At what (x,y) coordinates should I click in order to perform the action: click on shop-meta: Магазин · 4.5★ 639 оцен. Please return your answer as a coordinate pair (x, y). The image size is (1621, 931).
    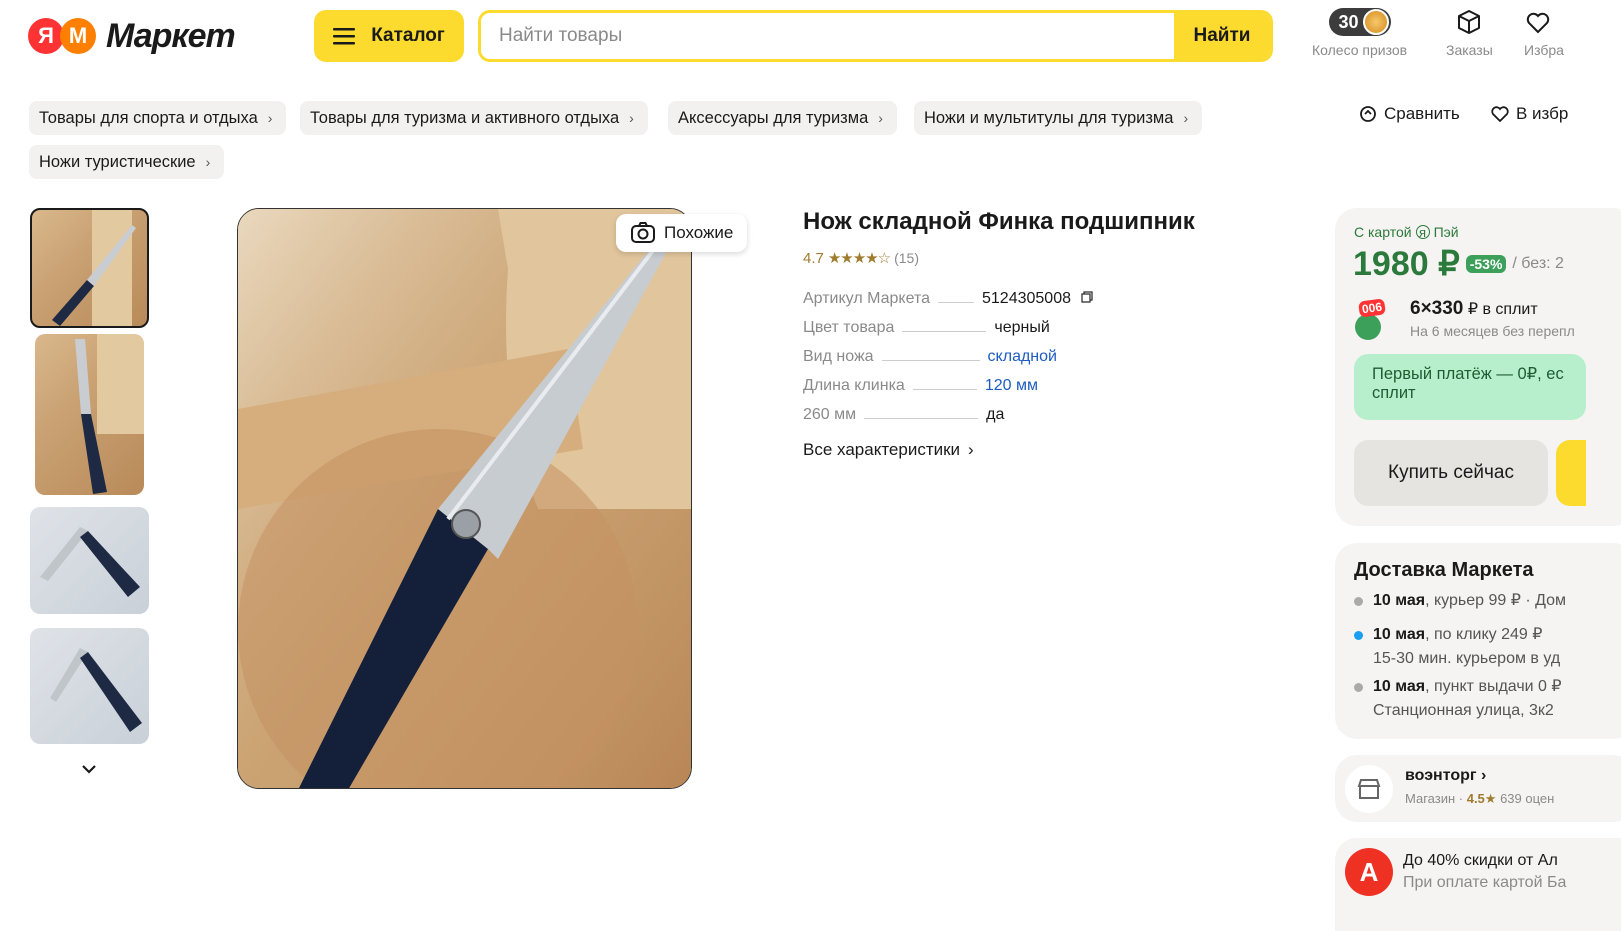
    Looking at the image, I should click on (1480, 798).